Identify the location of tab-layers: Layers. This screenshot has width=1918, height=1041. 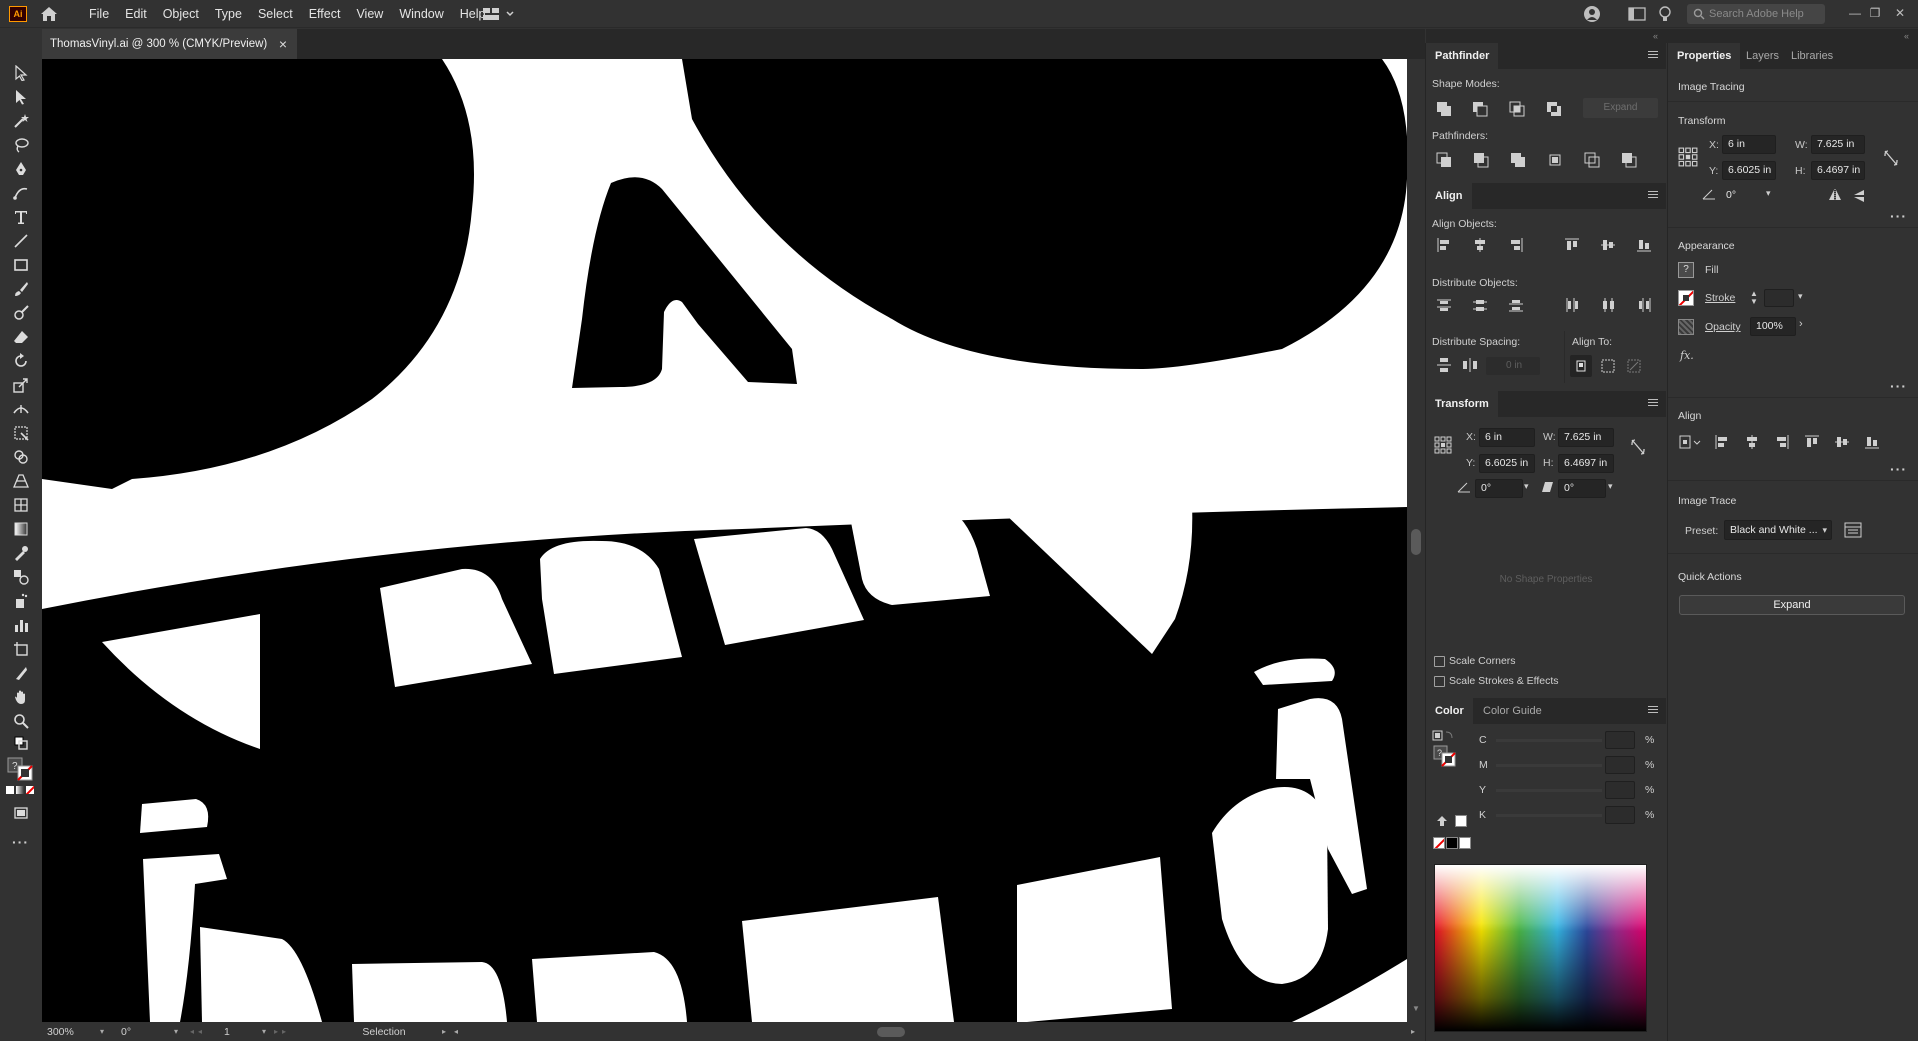
(1762, 56).